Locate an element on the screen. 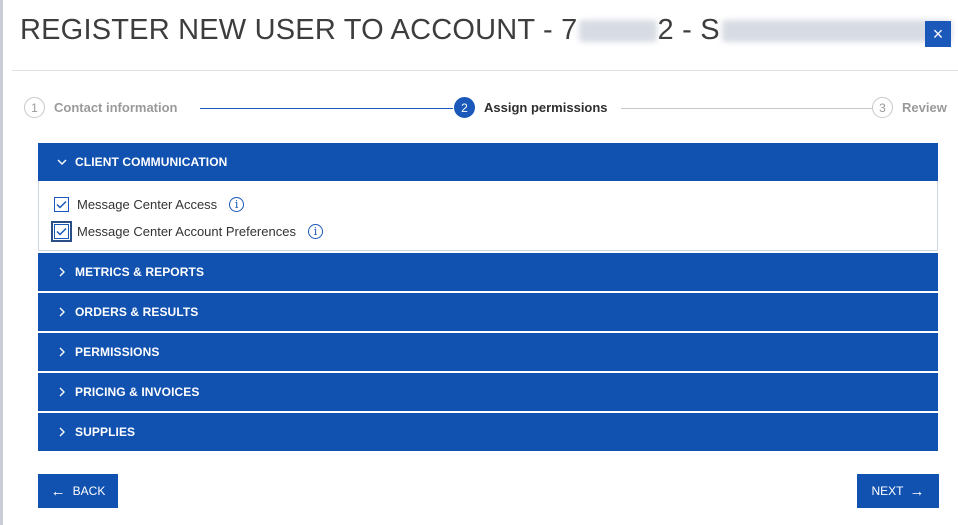 The image size is (958, 525). close-button: × is located at coordinates (938, 34).